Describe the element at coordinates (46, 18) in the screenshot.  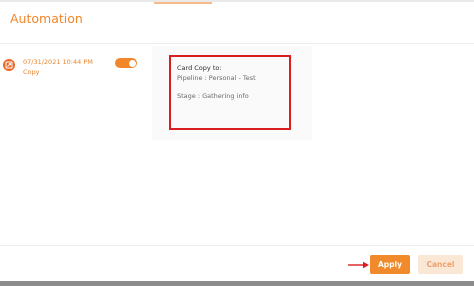
I see `modal-title: Automation` at that location.